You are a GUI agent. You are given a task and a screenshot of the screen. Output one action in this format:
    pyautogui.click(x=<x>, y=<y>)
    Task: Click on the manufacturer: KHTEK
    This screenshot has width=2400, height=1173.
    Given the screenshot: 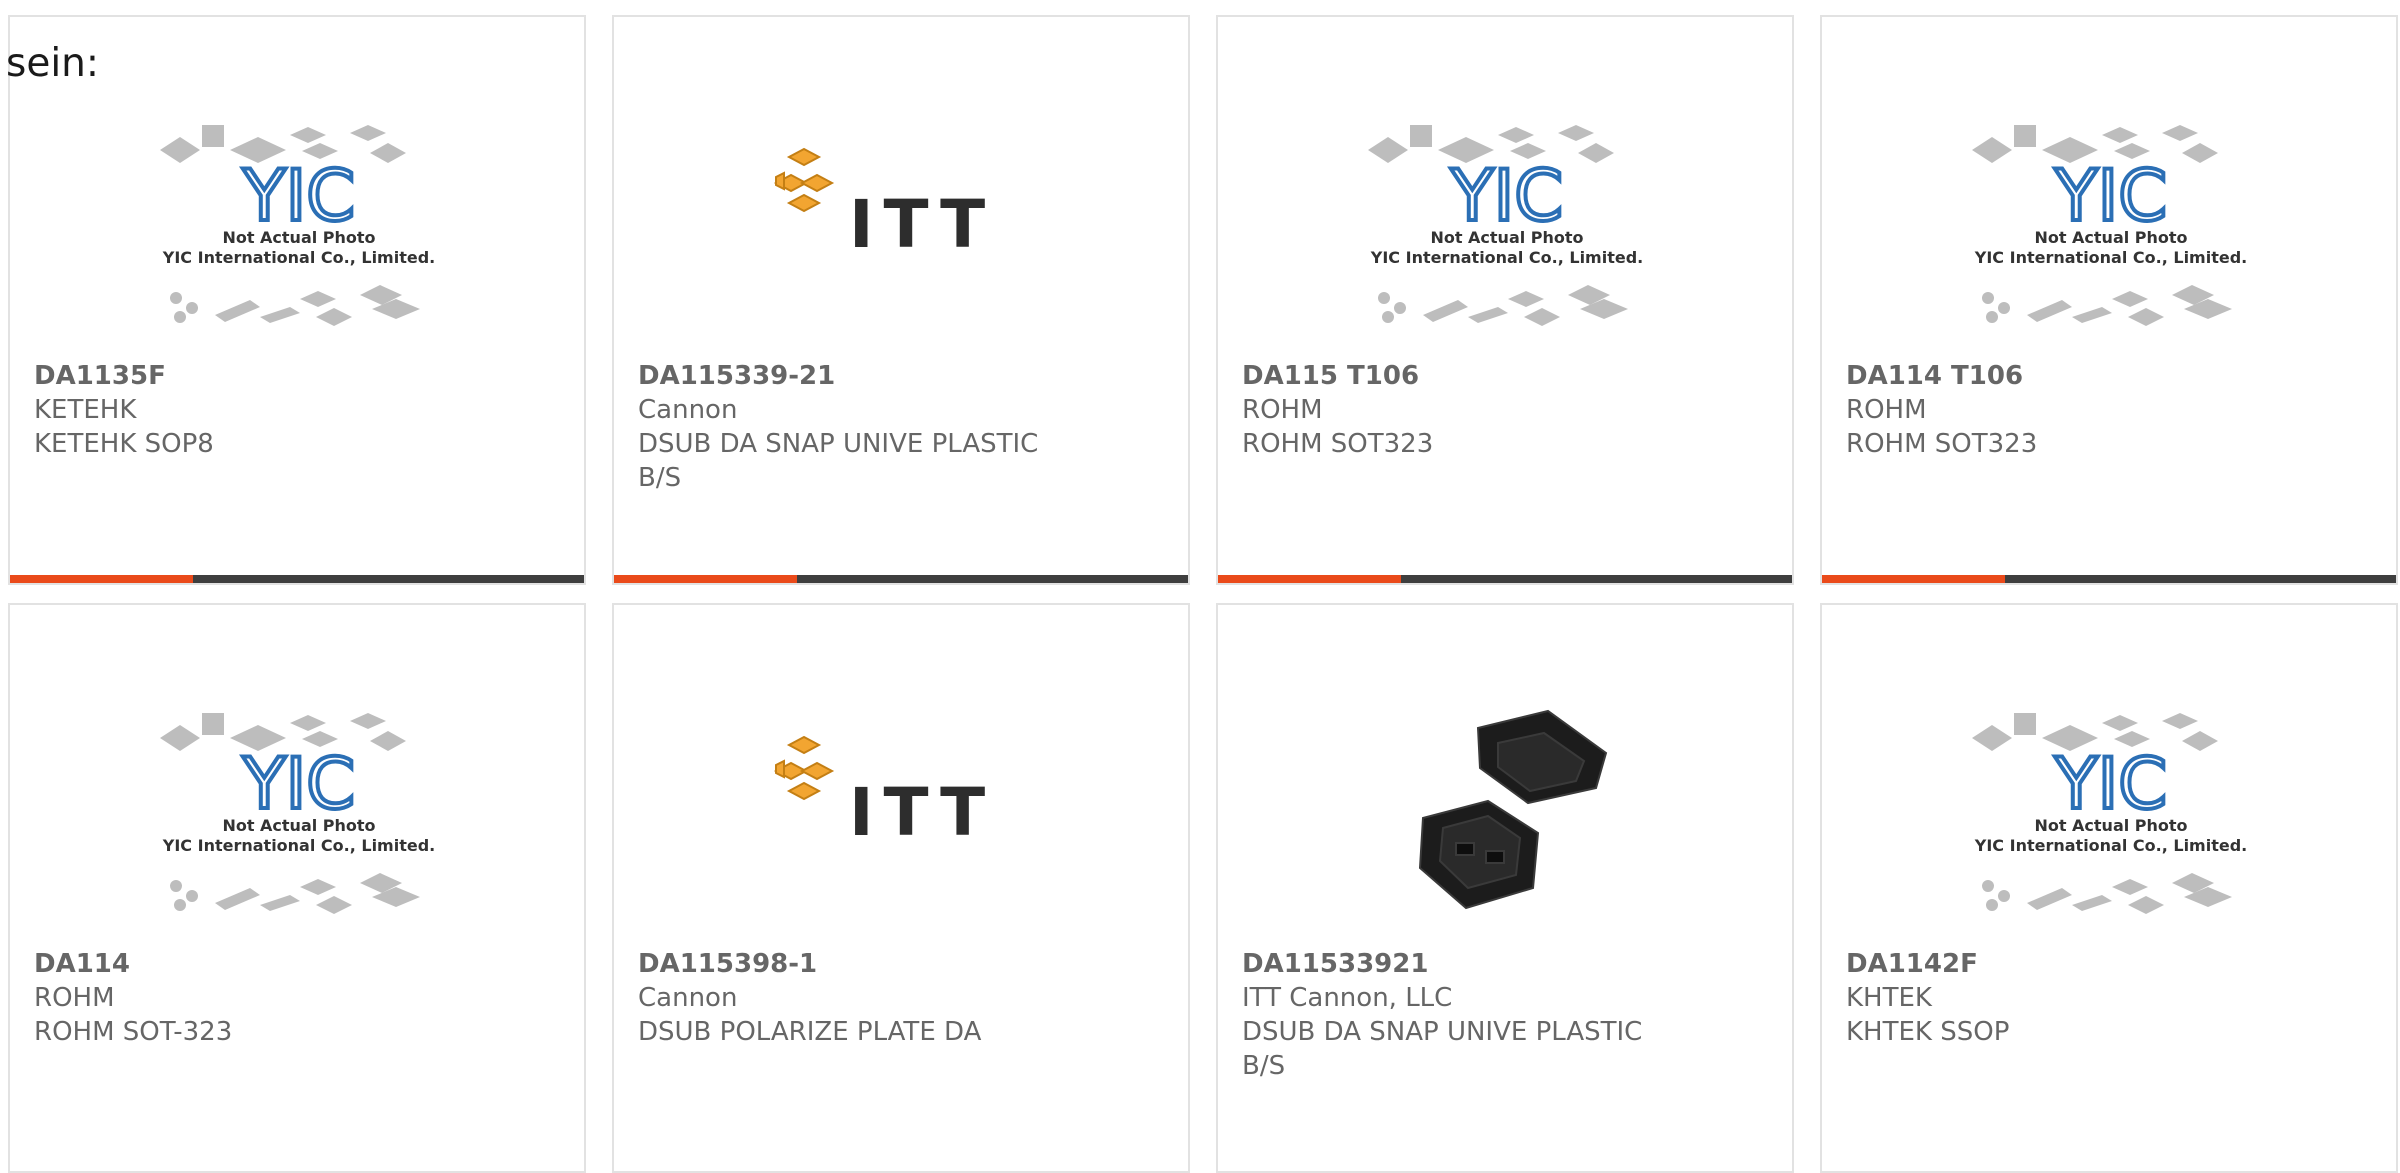 What is the action you would take?
    pyautogui.click(x=1889, y=998)
    